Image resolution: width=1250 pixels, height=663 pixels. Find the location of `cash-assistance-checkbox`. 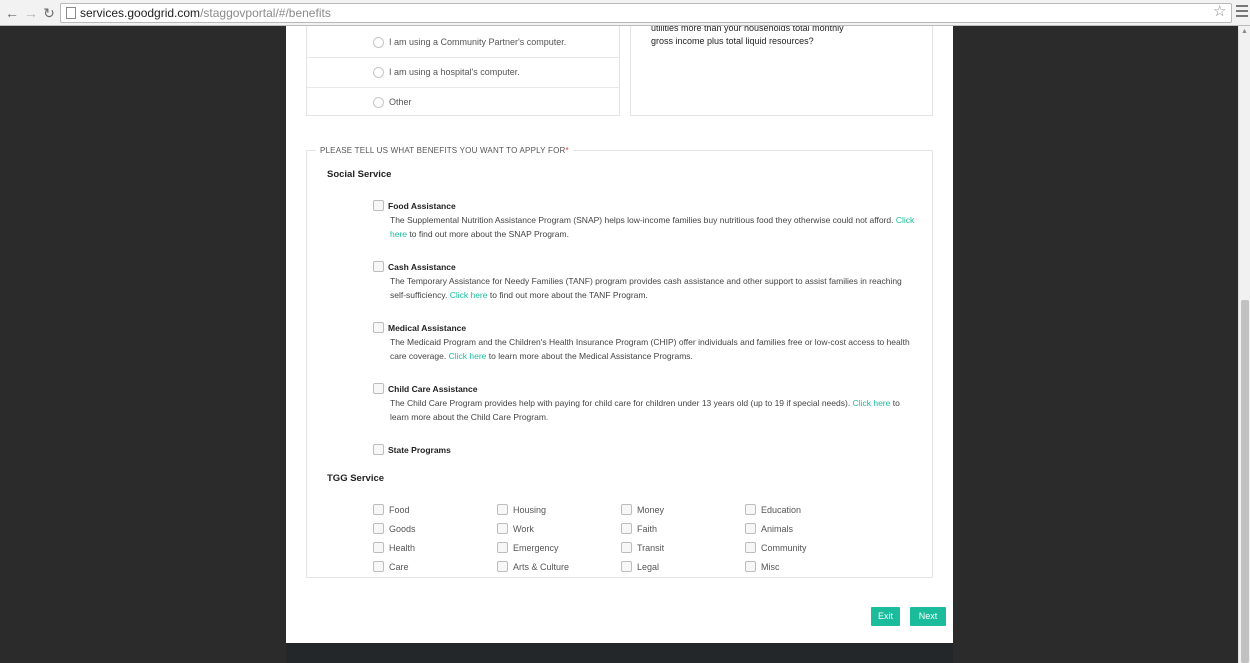

cash-assistance-checkbox is located at coordinates (378, 266).